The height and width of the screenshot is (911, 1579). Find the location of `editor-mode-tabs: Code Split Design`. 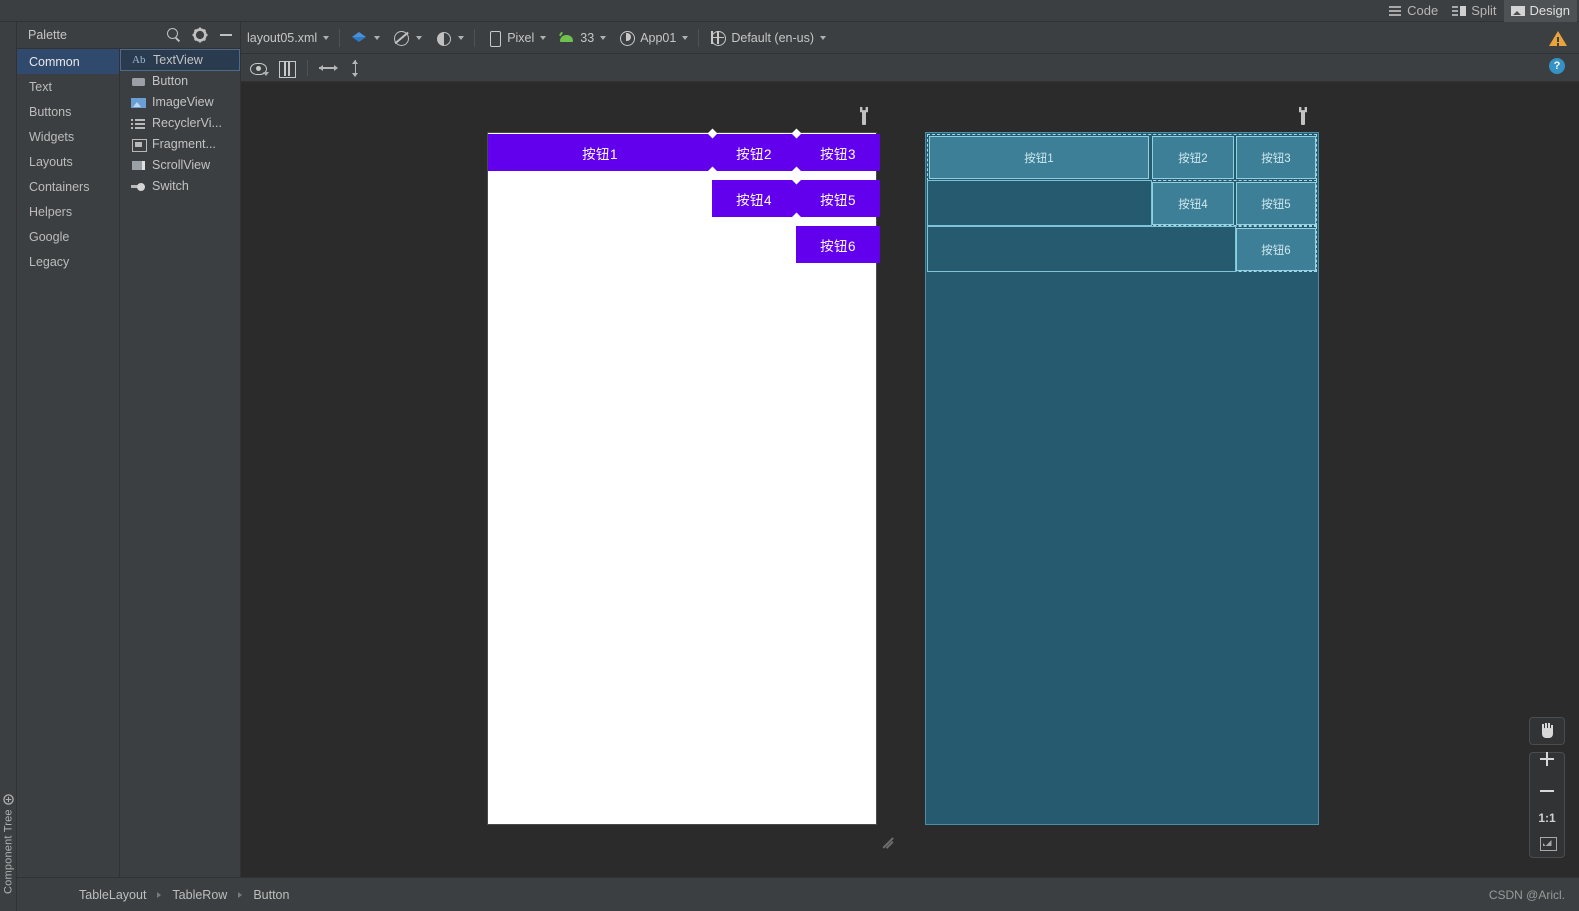

editor-mode-tabs: Code Split Design is located at coordinates (1480, 11).